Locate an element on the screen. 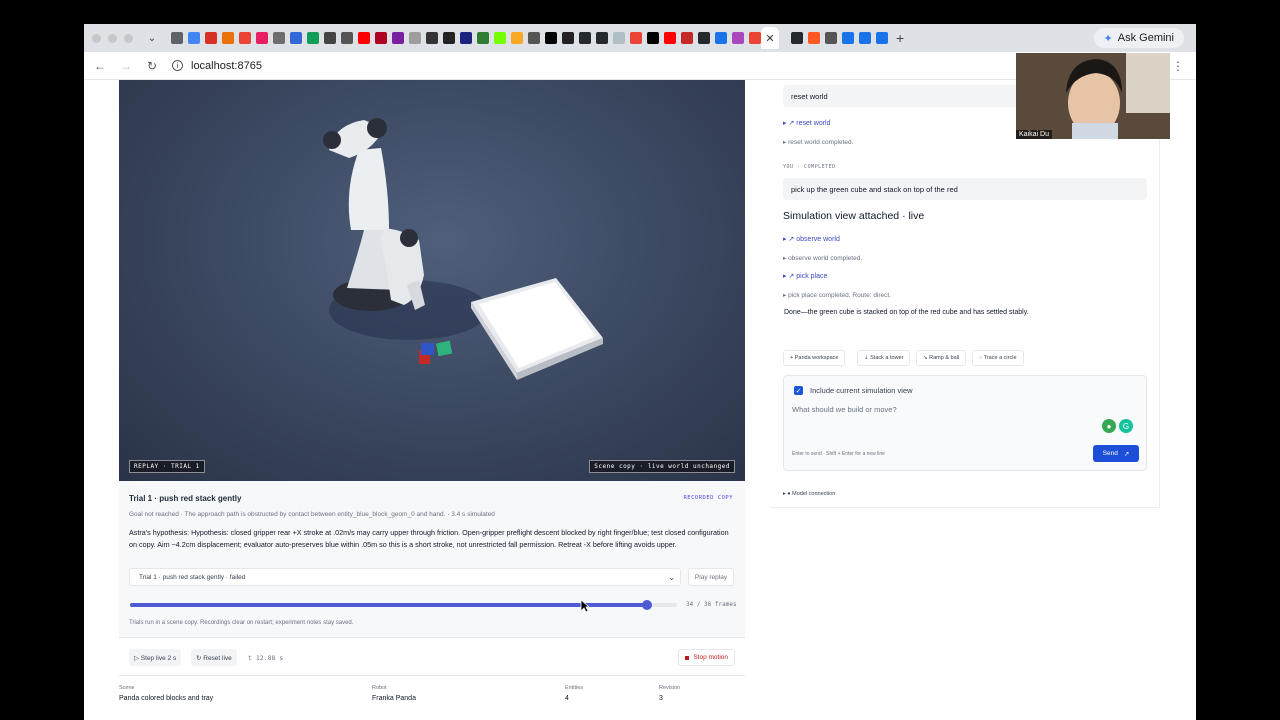 The width and height of the screenshot is (1280, 720). participant-video-icon is located at coordinates (1093, 96).